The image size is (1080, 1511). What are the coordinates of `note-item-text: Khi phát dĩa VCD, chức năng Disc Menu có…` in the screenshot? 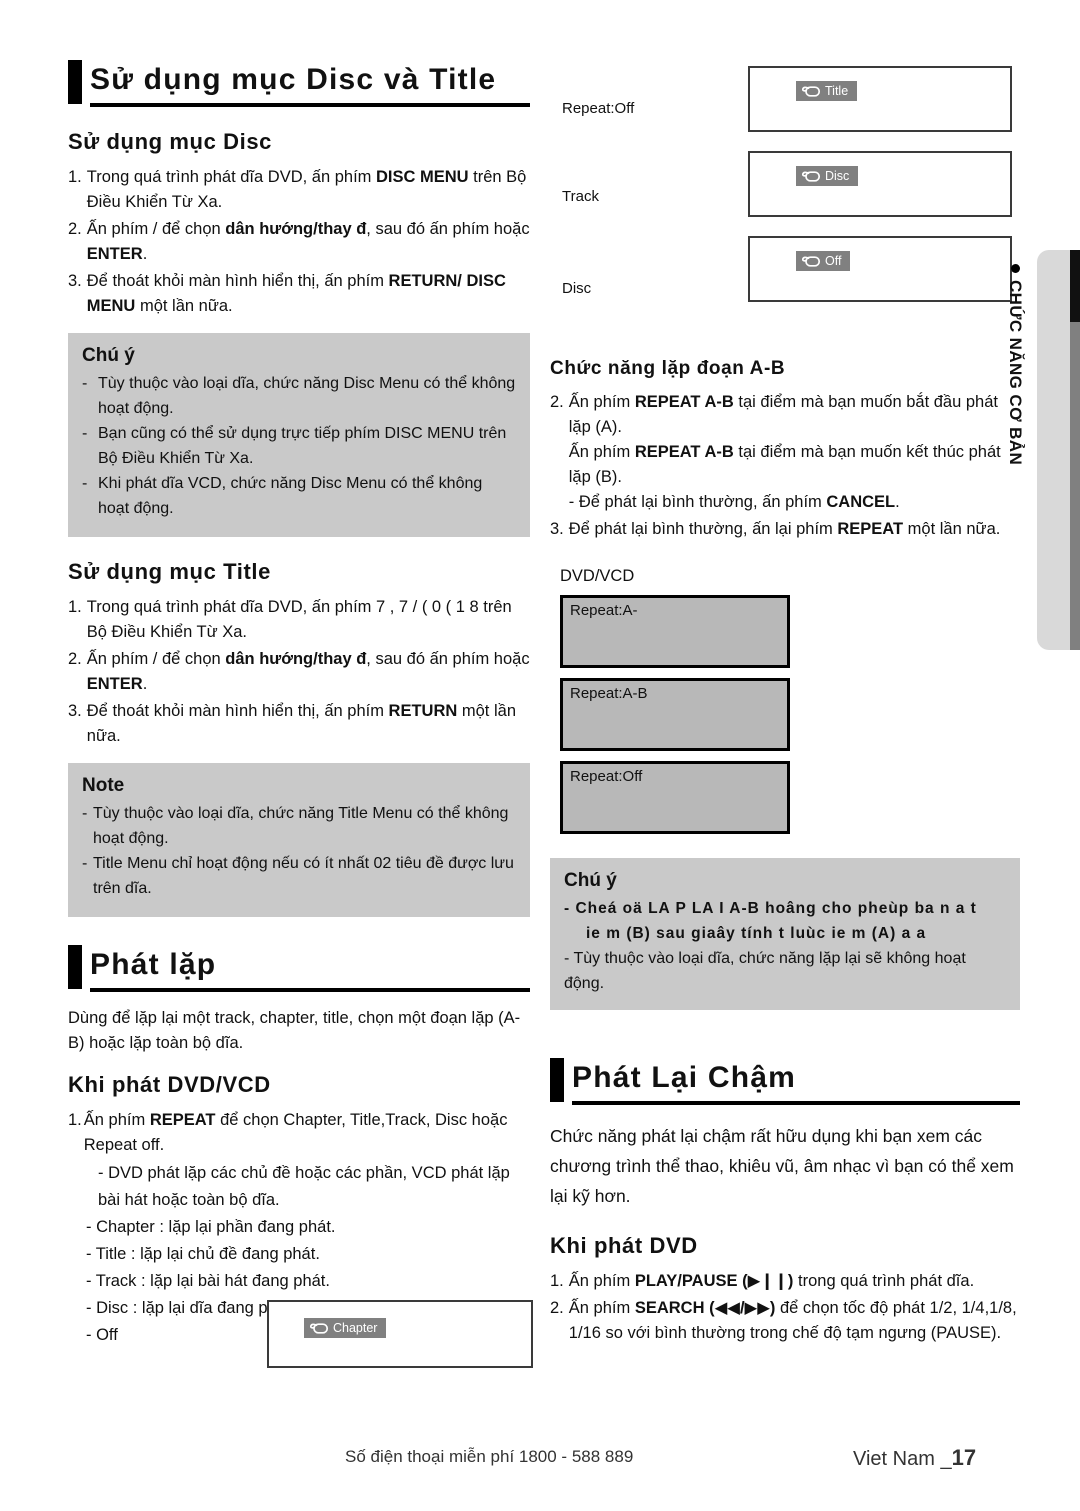 It's located at (290, 496).